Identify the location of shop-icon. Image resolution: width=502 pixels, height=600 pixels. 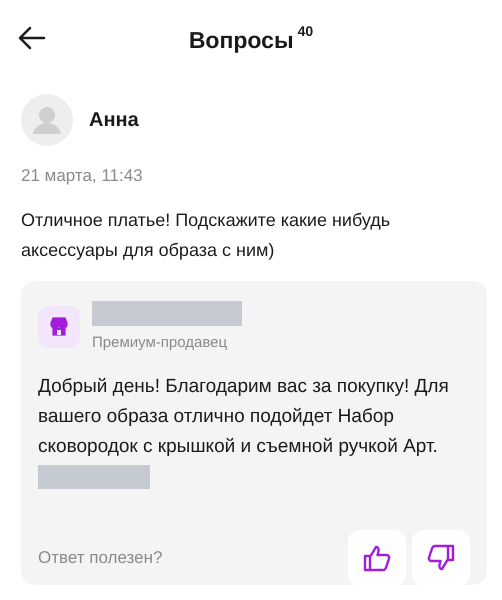
(59, 327).